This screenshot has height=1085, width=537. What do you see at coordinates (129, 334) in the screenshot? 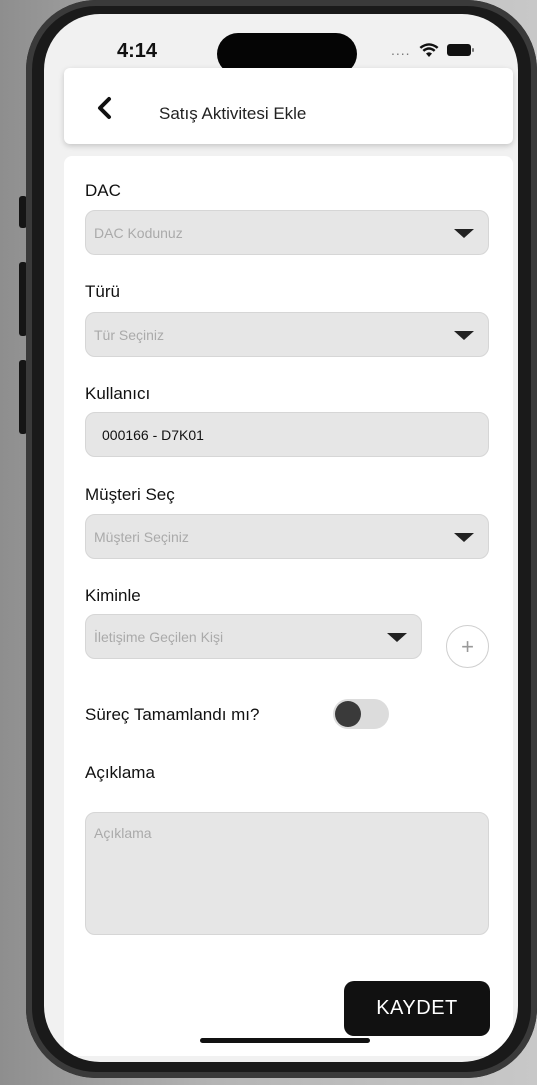
I see `turu-placeholder: Tür Seçiniz` at bounding box center [129, 334].